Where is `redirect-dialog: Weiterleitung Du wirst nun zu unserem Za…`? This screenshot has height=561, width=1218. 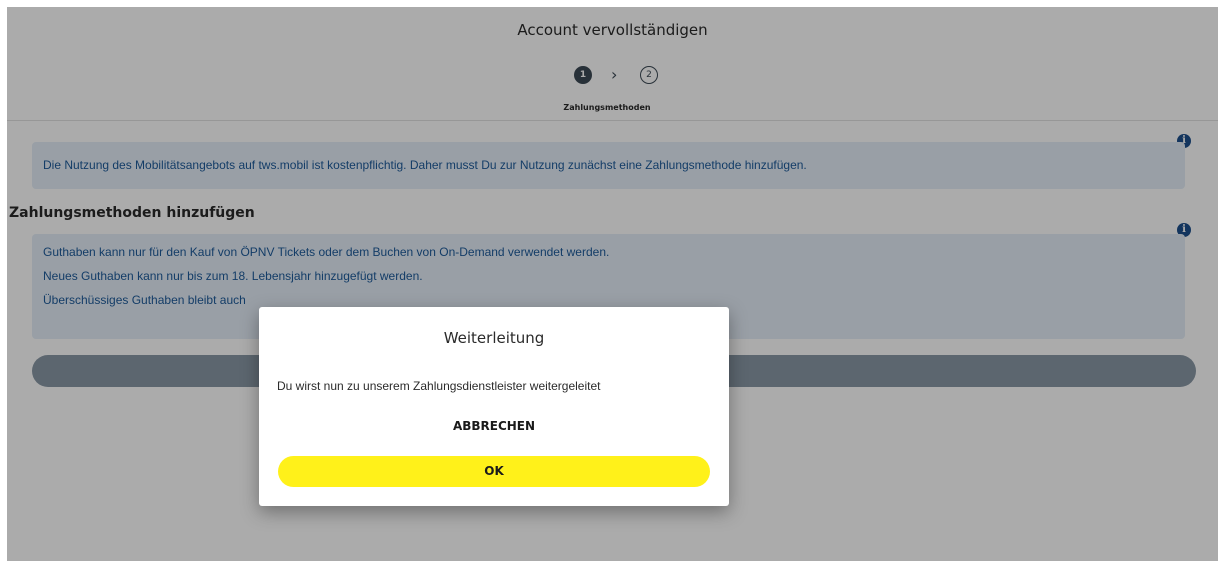
redirect-dialog: Weiterleitung Du wirst nun zu unserem Za… is located at coordinates (494, 406).